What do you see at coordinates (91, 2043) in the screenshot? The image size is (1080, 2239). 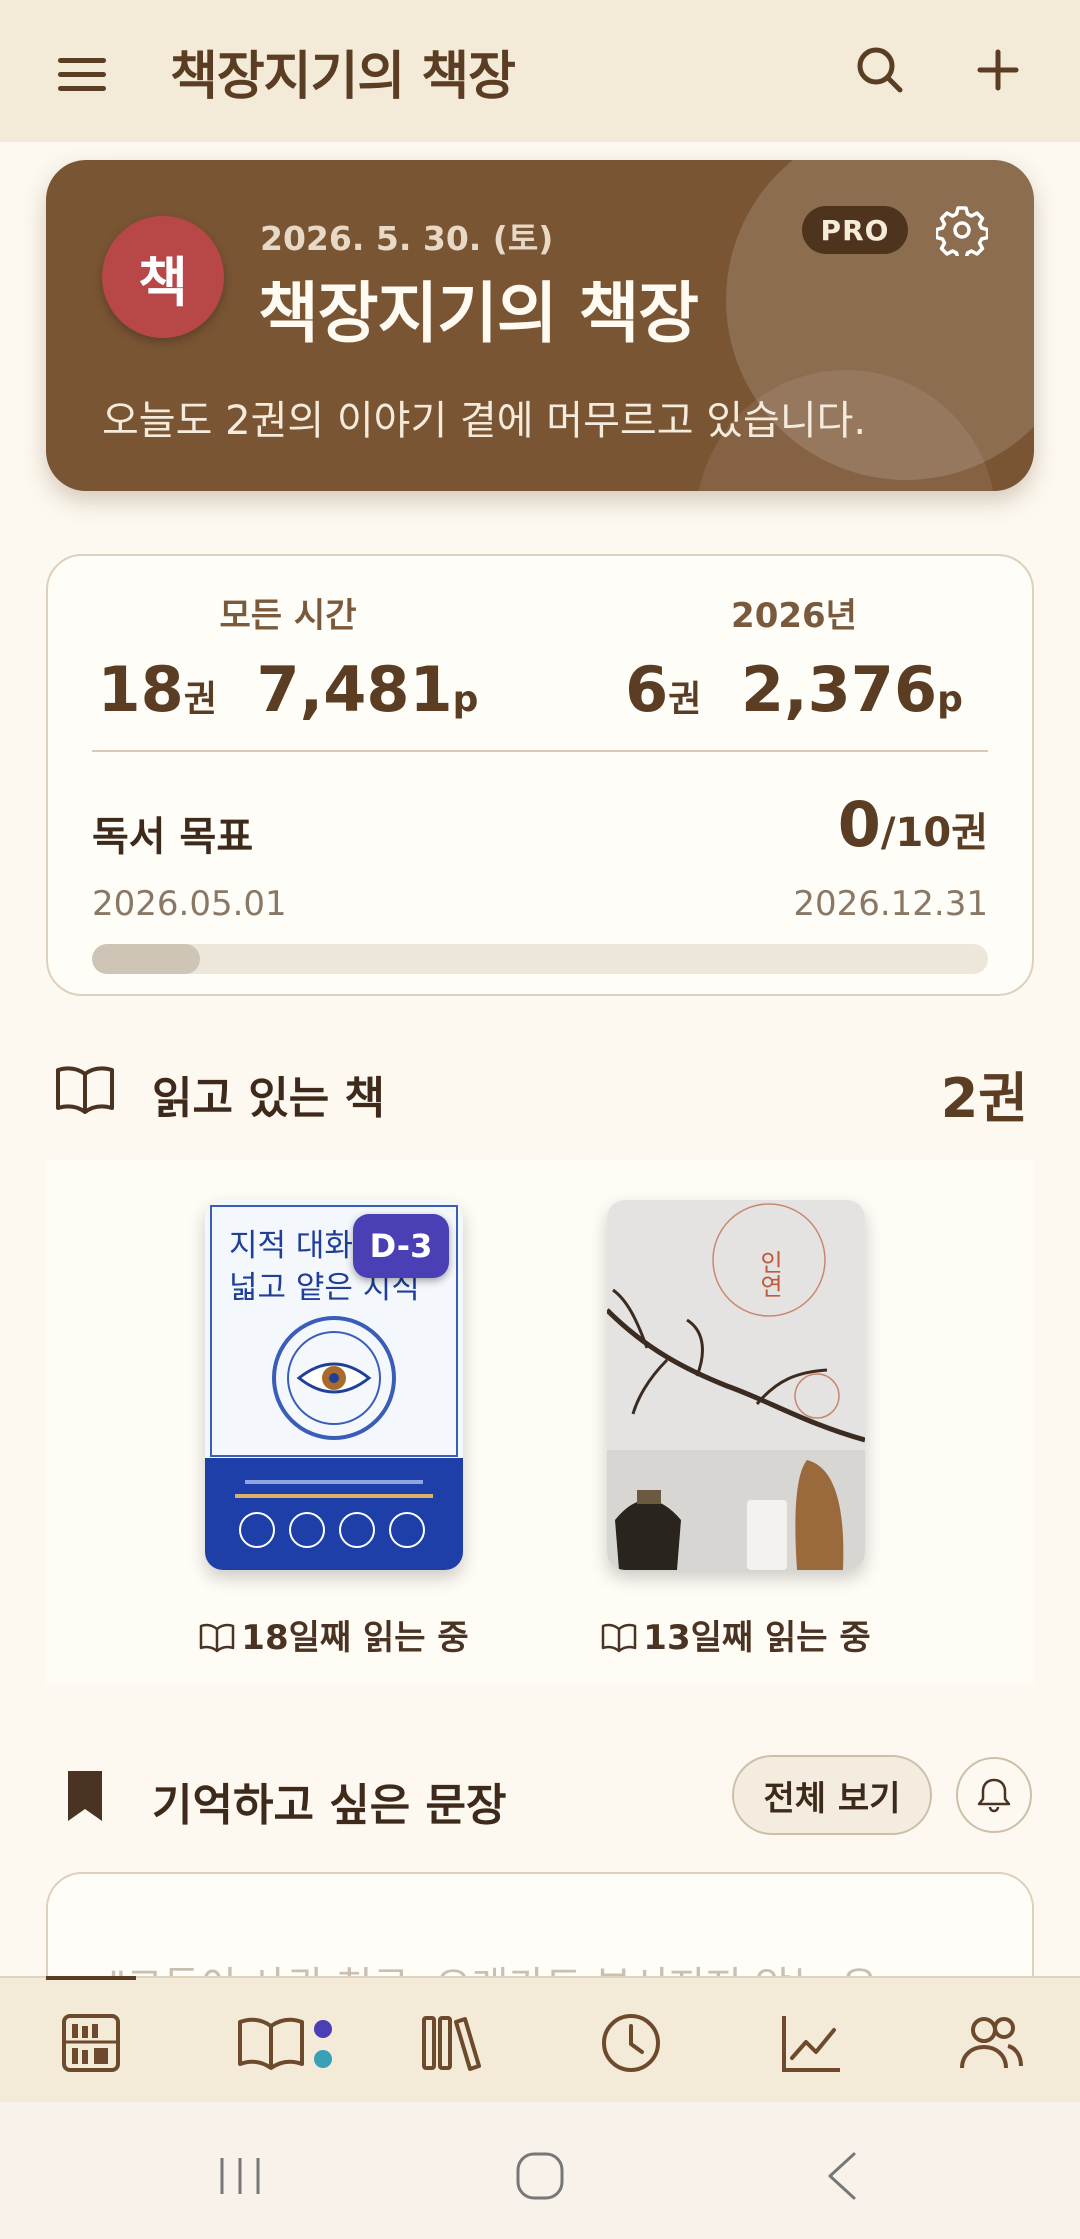 I see `bookshelf-icon` at bounding box center [91, 2043].